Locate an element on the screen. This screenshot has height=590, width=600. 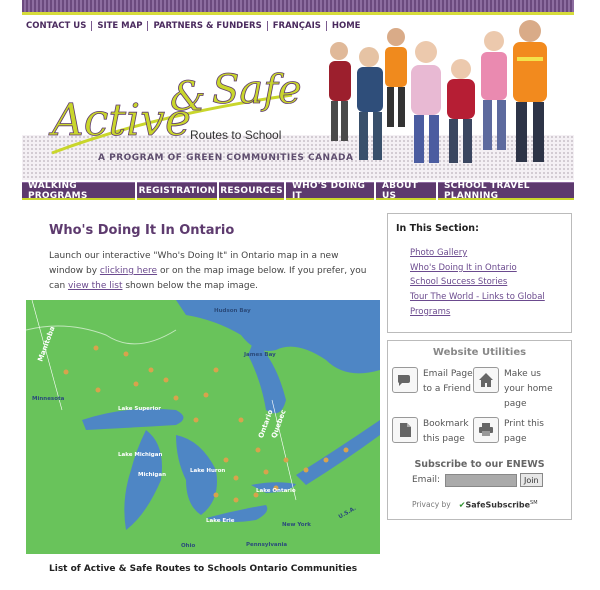
home-page-icon is located at coordinates (486, 380).